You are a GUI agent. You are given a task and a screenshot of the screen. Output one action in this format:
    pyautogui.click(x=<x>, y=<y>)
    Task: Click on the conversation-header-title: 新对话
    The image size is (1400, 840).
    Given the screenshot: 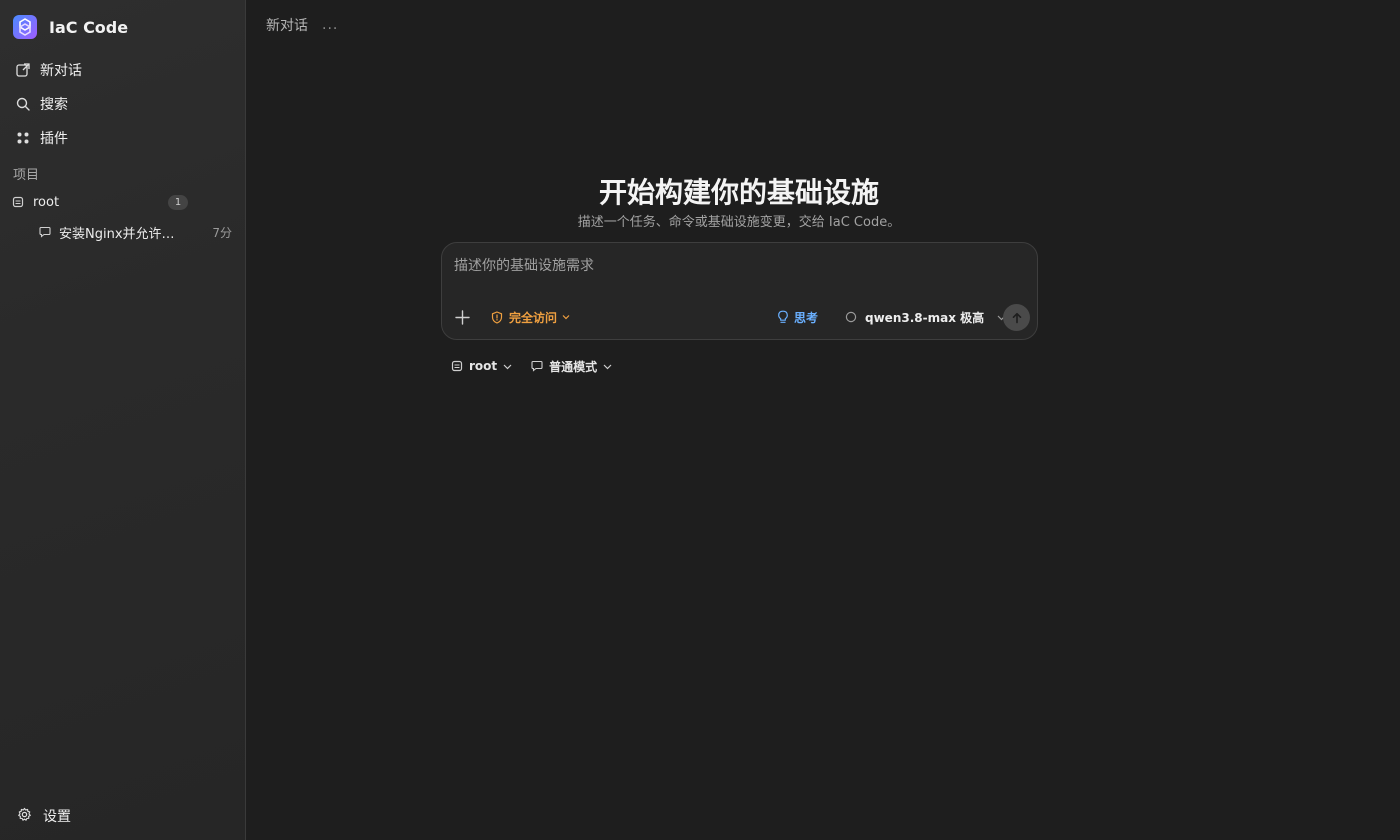 What is the action you would take?
    pyautogui.click(x=287, y=26)
    